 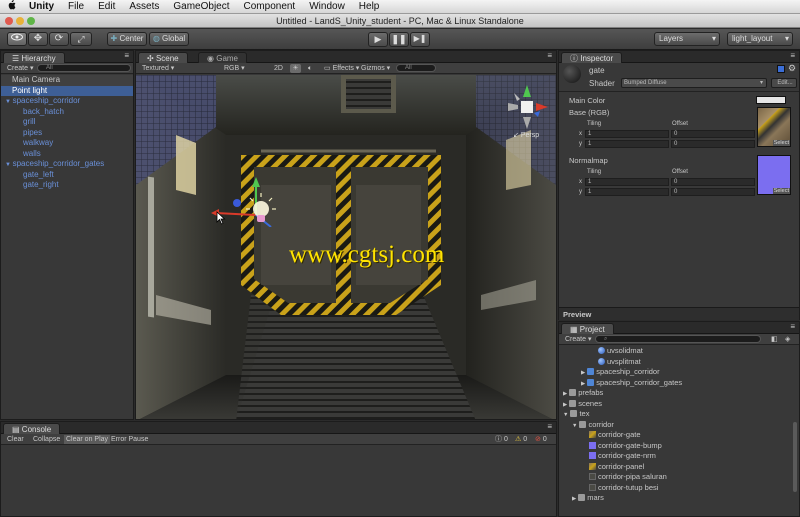 What do you see at coordinates (201, 7) in the screenshot?
I see `menu-gameobject: GameObject` at bounding box center [201, 7].